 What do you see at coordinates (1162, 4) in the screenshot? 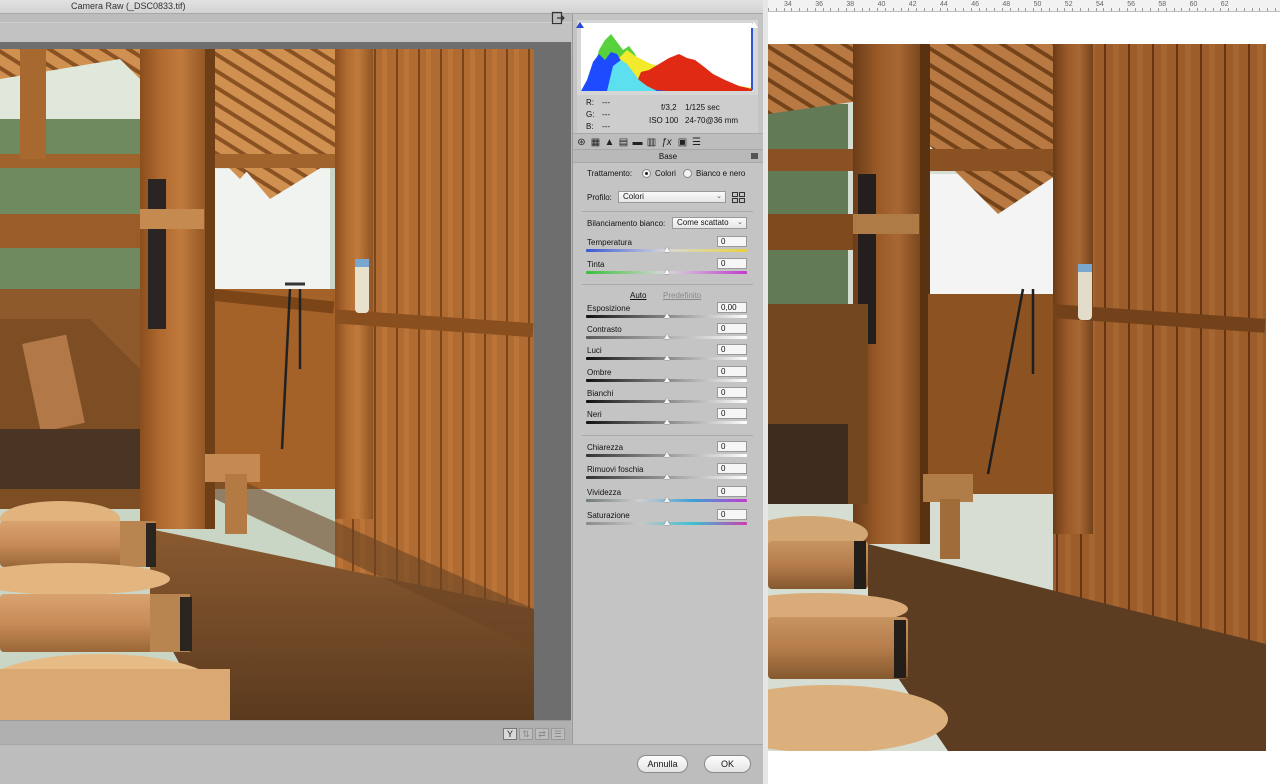
I see `ruler-mark-label: 58` at bounding box center [1162, 4].